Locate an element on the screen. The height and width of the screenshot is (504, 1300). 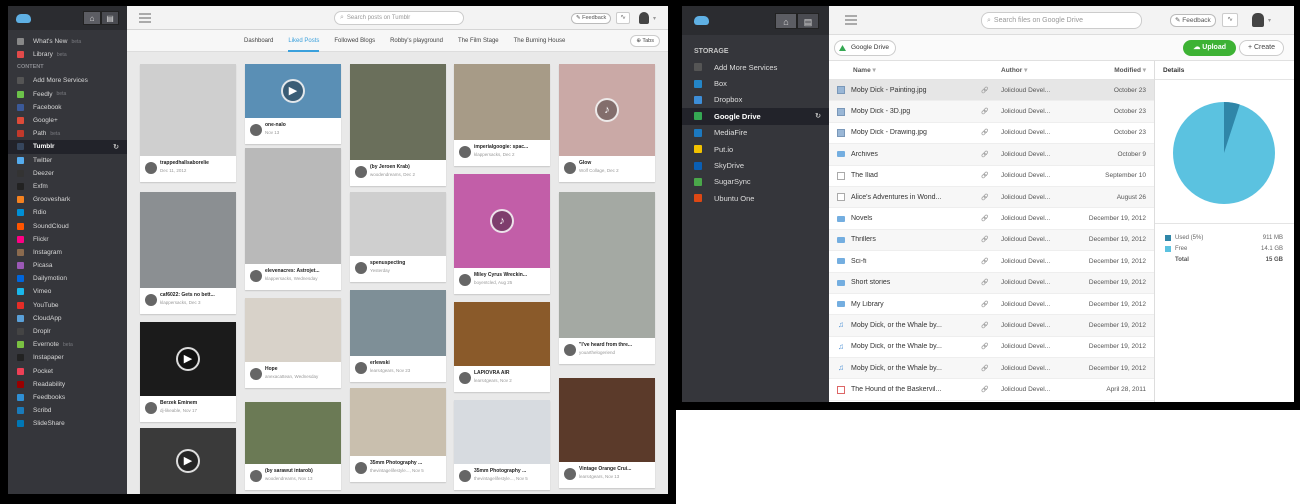
sidebar-item: Exfm is located at coordinates (67, 186).